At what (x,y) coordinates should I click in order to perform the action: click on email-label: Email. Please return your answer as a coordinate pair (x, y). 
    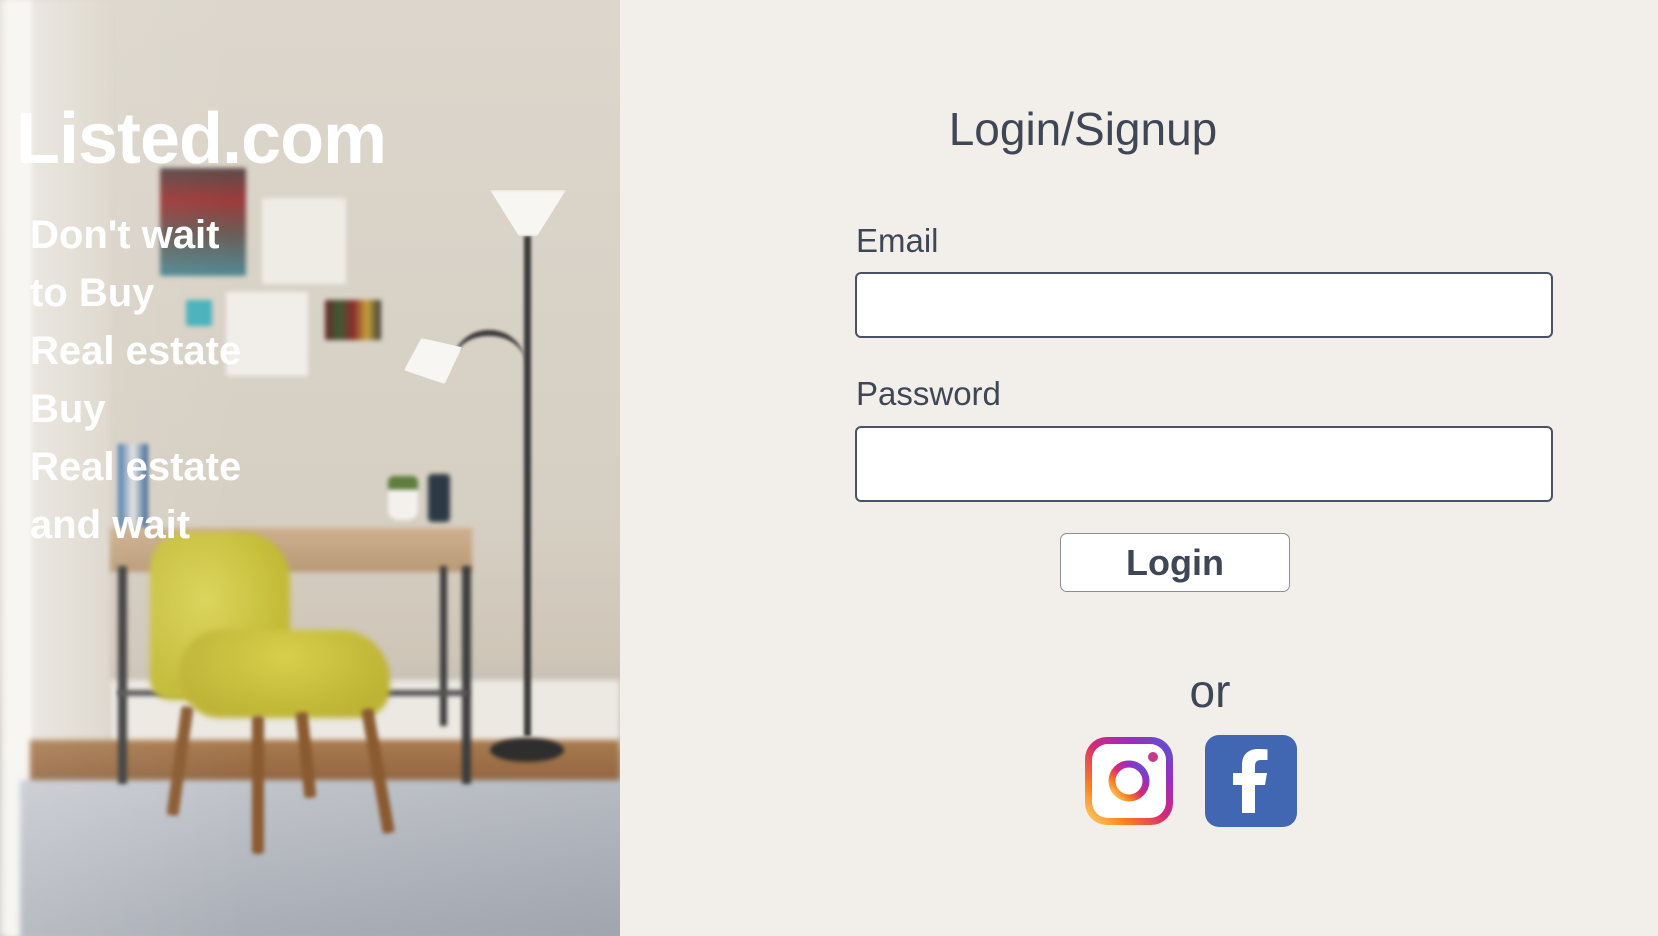
    Looking at the image, I should click on (897, 240).